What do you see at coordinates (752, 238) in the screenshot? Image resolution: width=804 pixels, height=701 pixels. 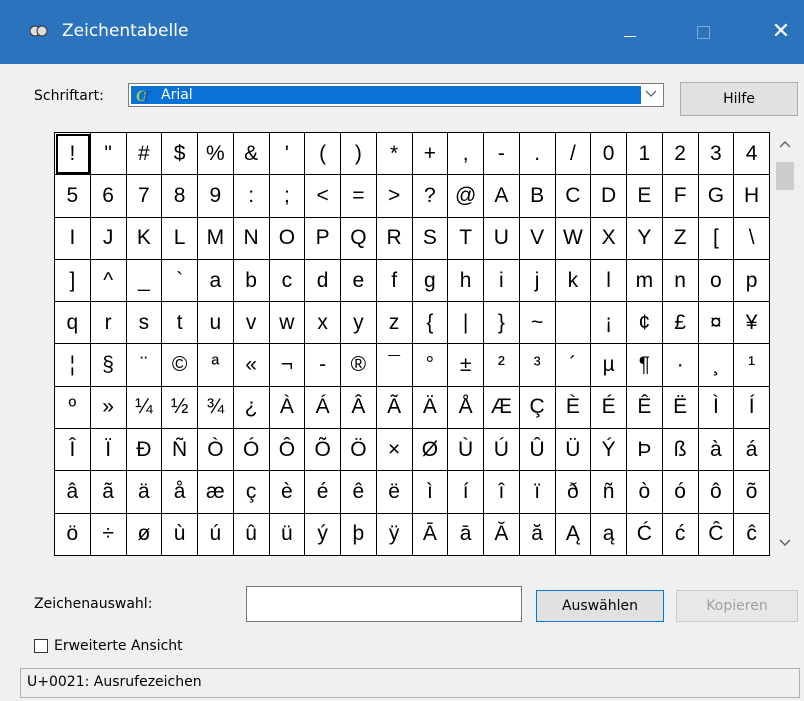 I see `character-cell: \` at bounding box center [752, 238].